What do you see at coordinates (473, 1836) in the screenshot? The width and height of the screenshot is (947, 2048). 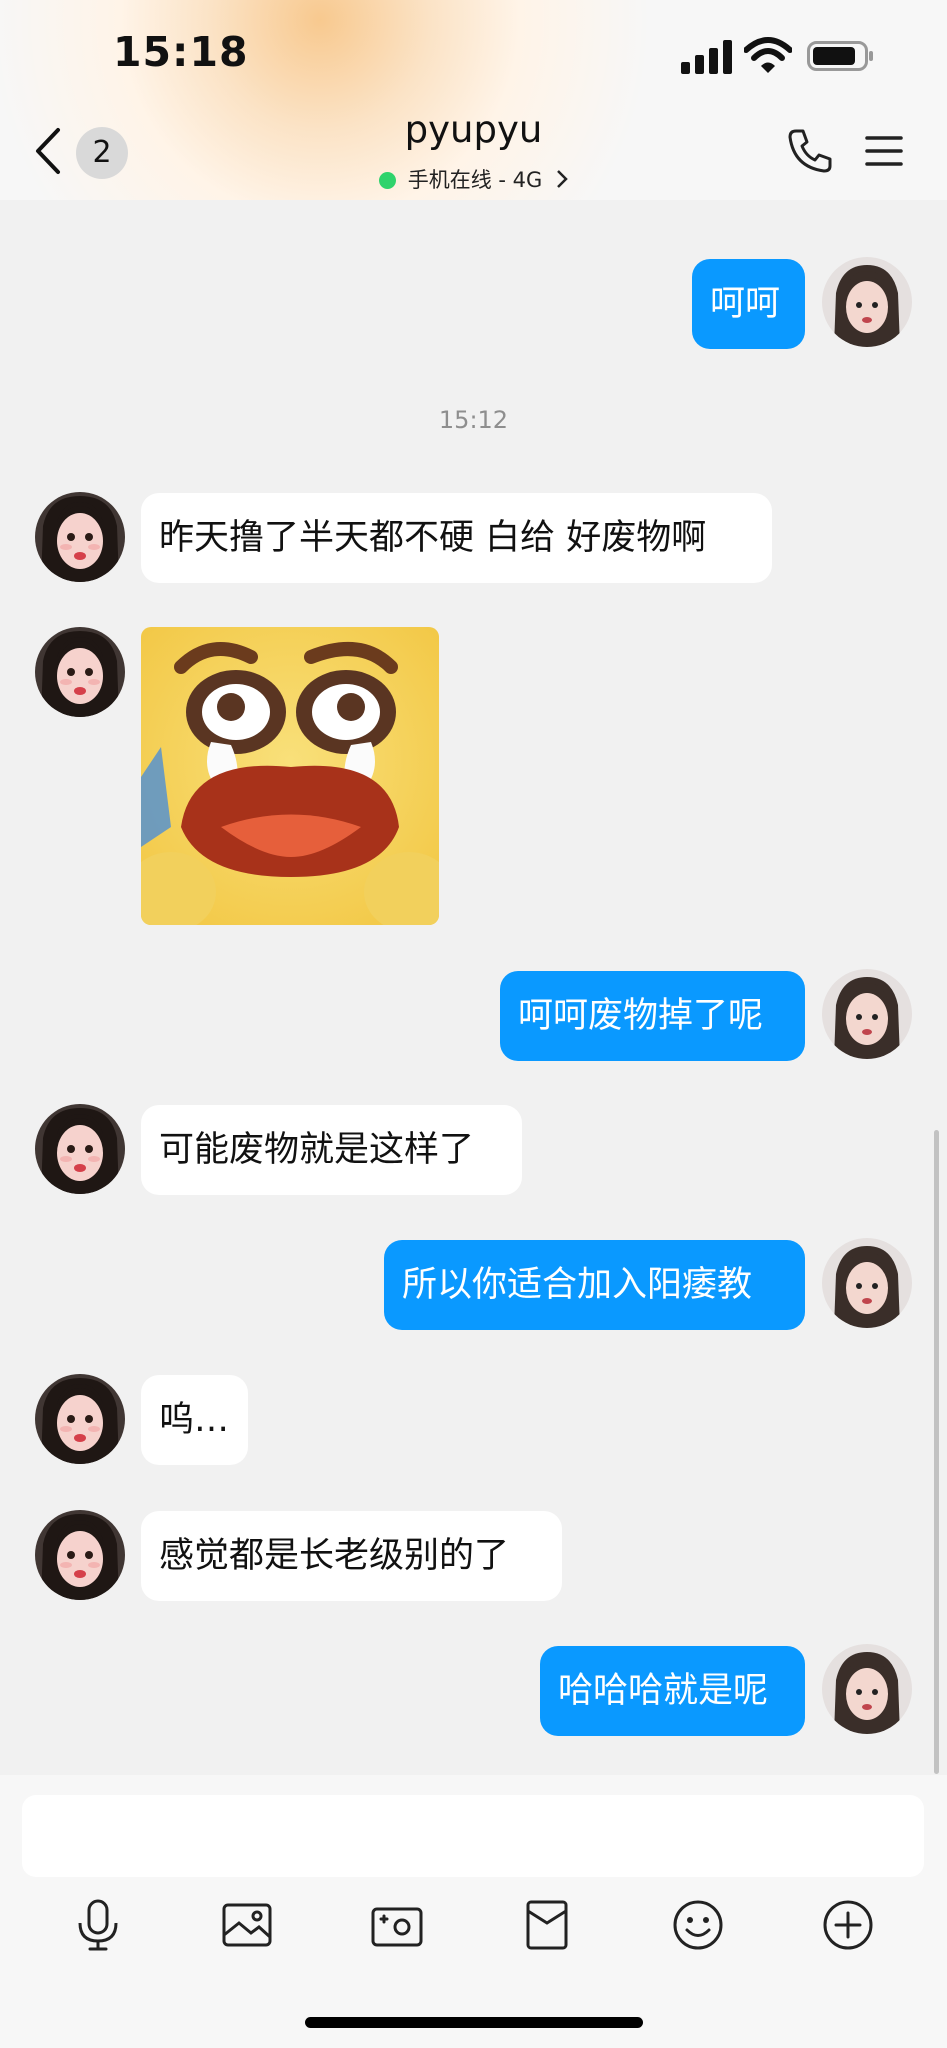 I see `message-input` at bounding box center [473, 1836].